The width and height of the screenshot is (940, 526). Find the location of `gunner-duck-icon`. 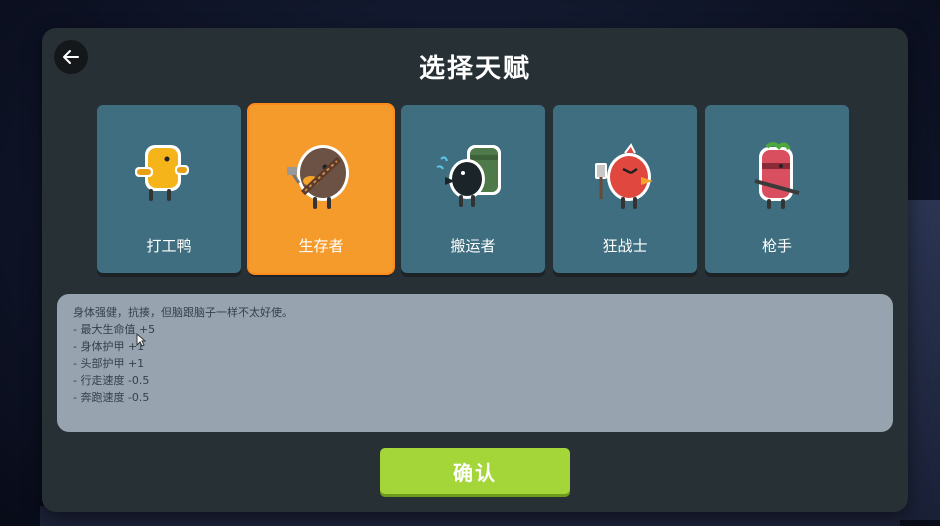

gunner-duck-icon is located at coordinates (777, 175).